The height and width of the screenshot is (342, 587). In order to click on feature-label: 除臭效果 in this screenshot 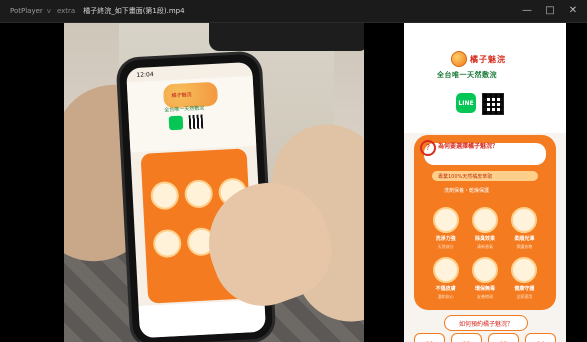, I will do `click(484, 239)`.